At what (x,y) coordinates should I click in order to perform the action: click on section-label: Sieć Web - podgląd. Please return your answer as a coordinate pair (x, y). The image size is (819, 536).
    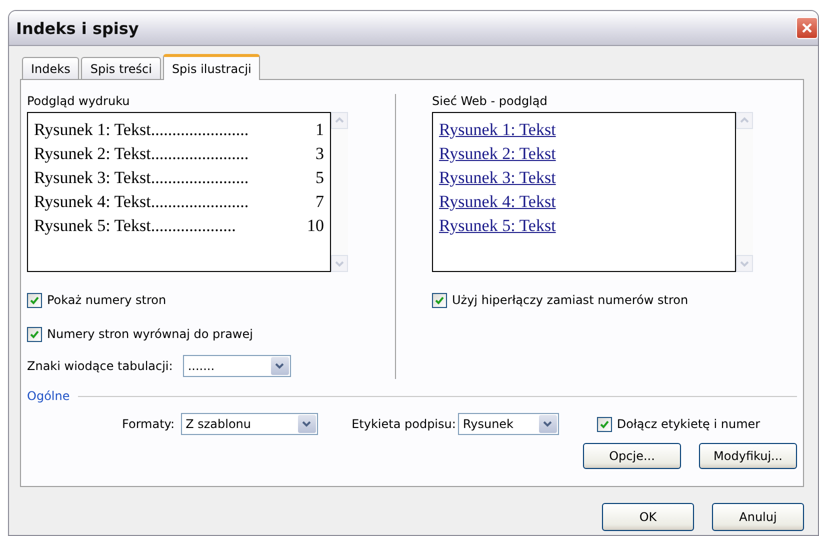
    Looking at the image, I should click on (490, 101).